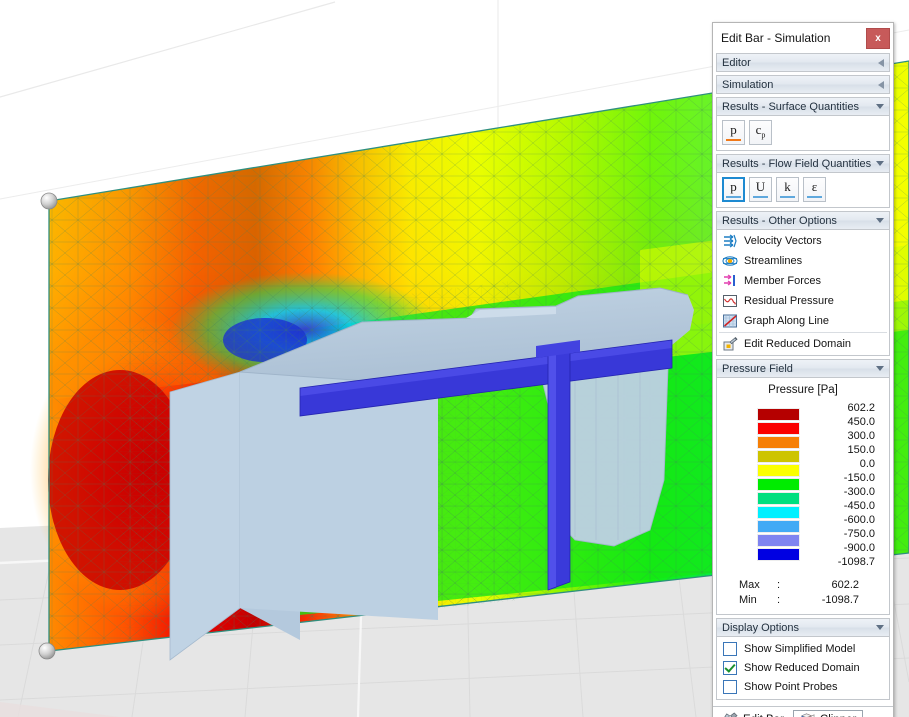 The height and width of the screenshot is (717, 909). I want to click on section-surface-quantities-header: Results - Surface Quantities, so click(803, 107).